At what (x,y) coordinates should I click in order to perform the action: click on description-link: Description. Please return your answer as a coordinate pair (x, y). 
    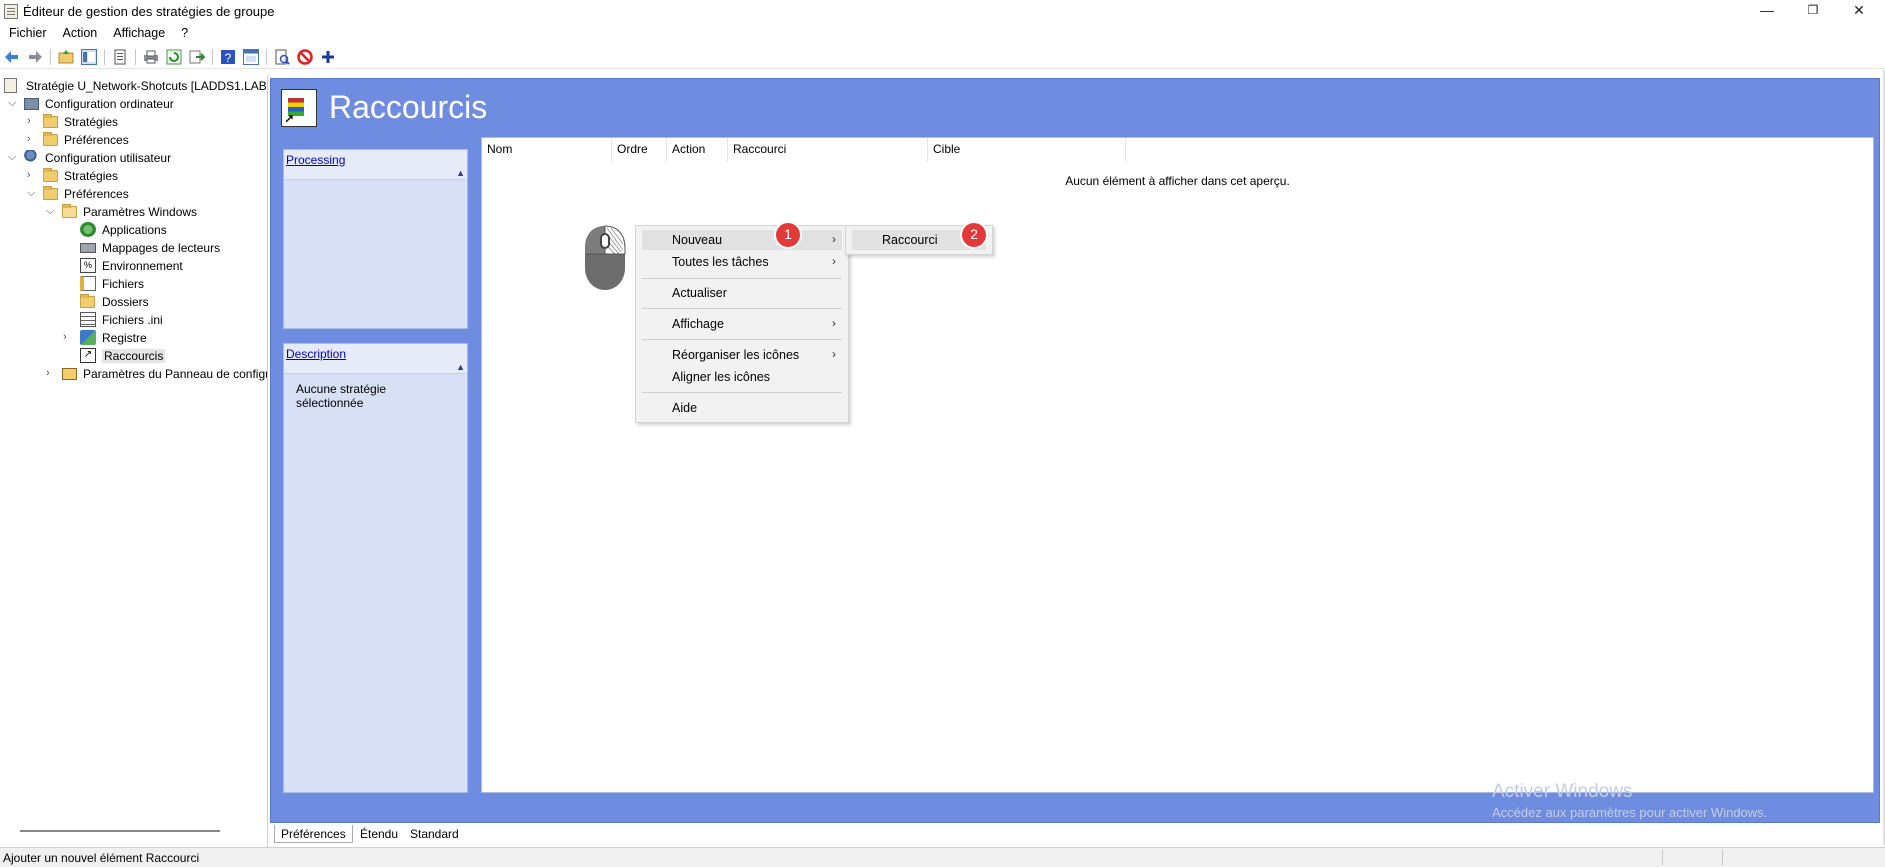
    Looking at the image, I should click on (316, 354).